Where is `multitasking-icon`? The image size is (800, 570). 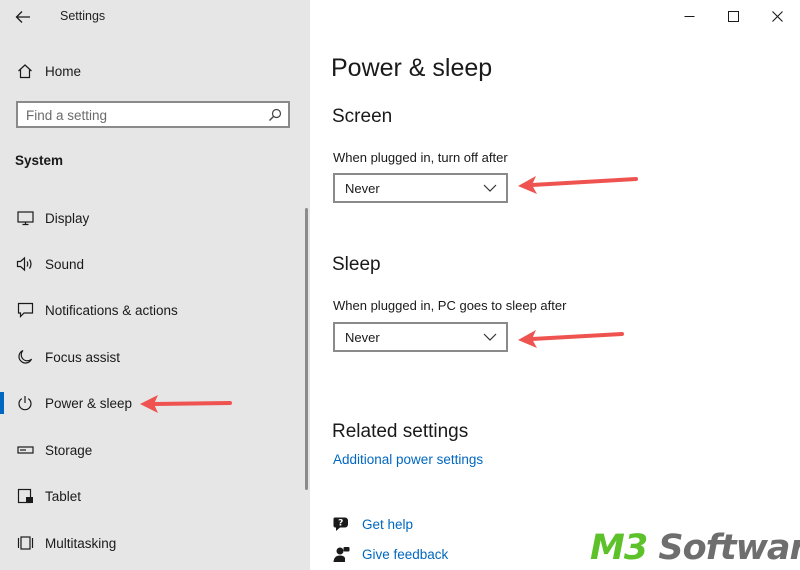
multitasking-icon is located at coordinates (25, 543).